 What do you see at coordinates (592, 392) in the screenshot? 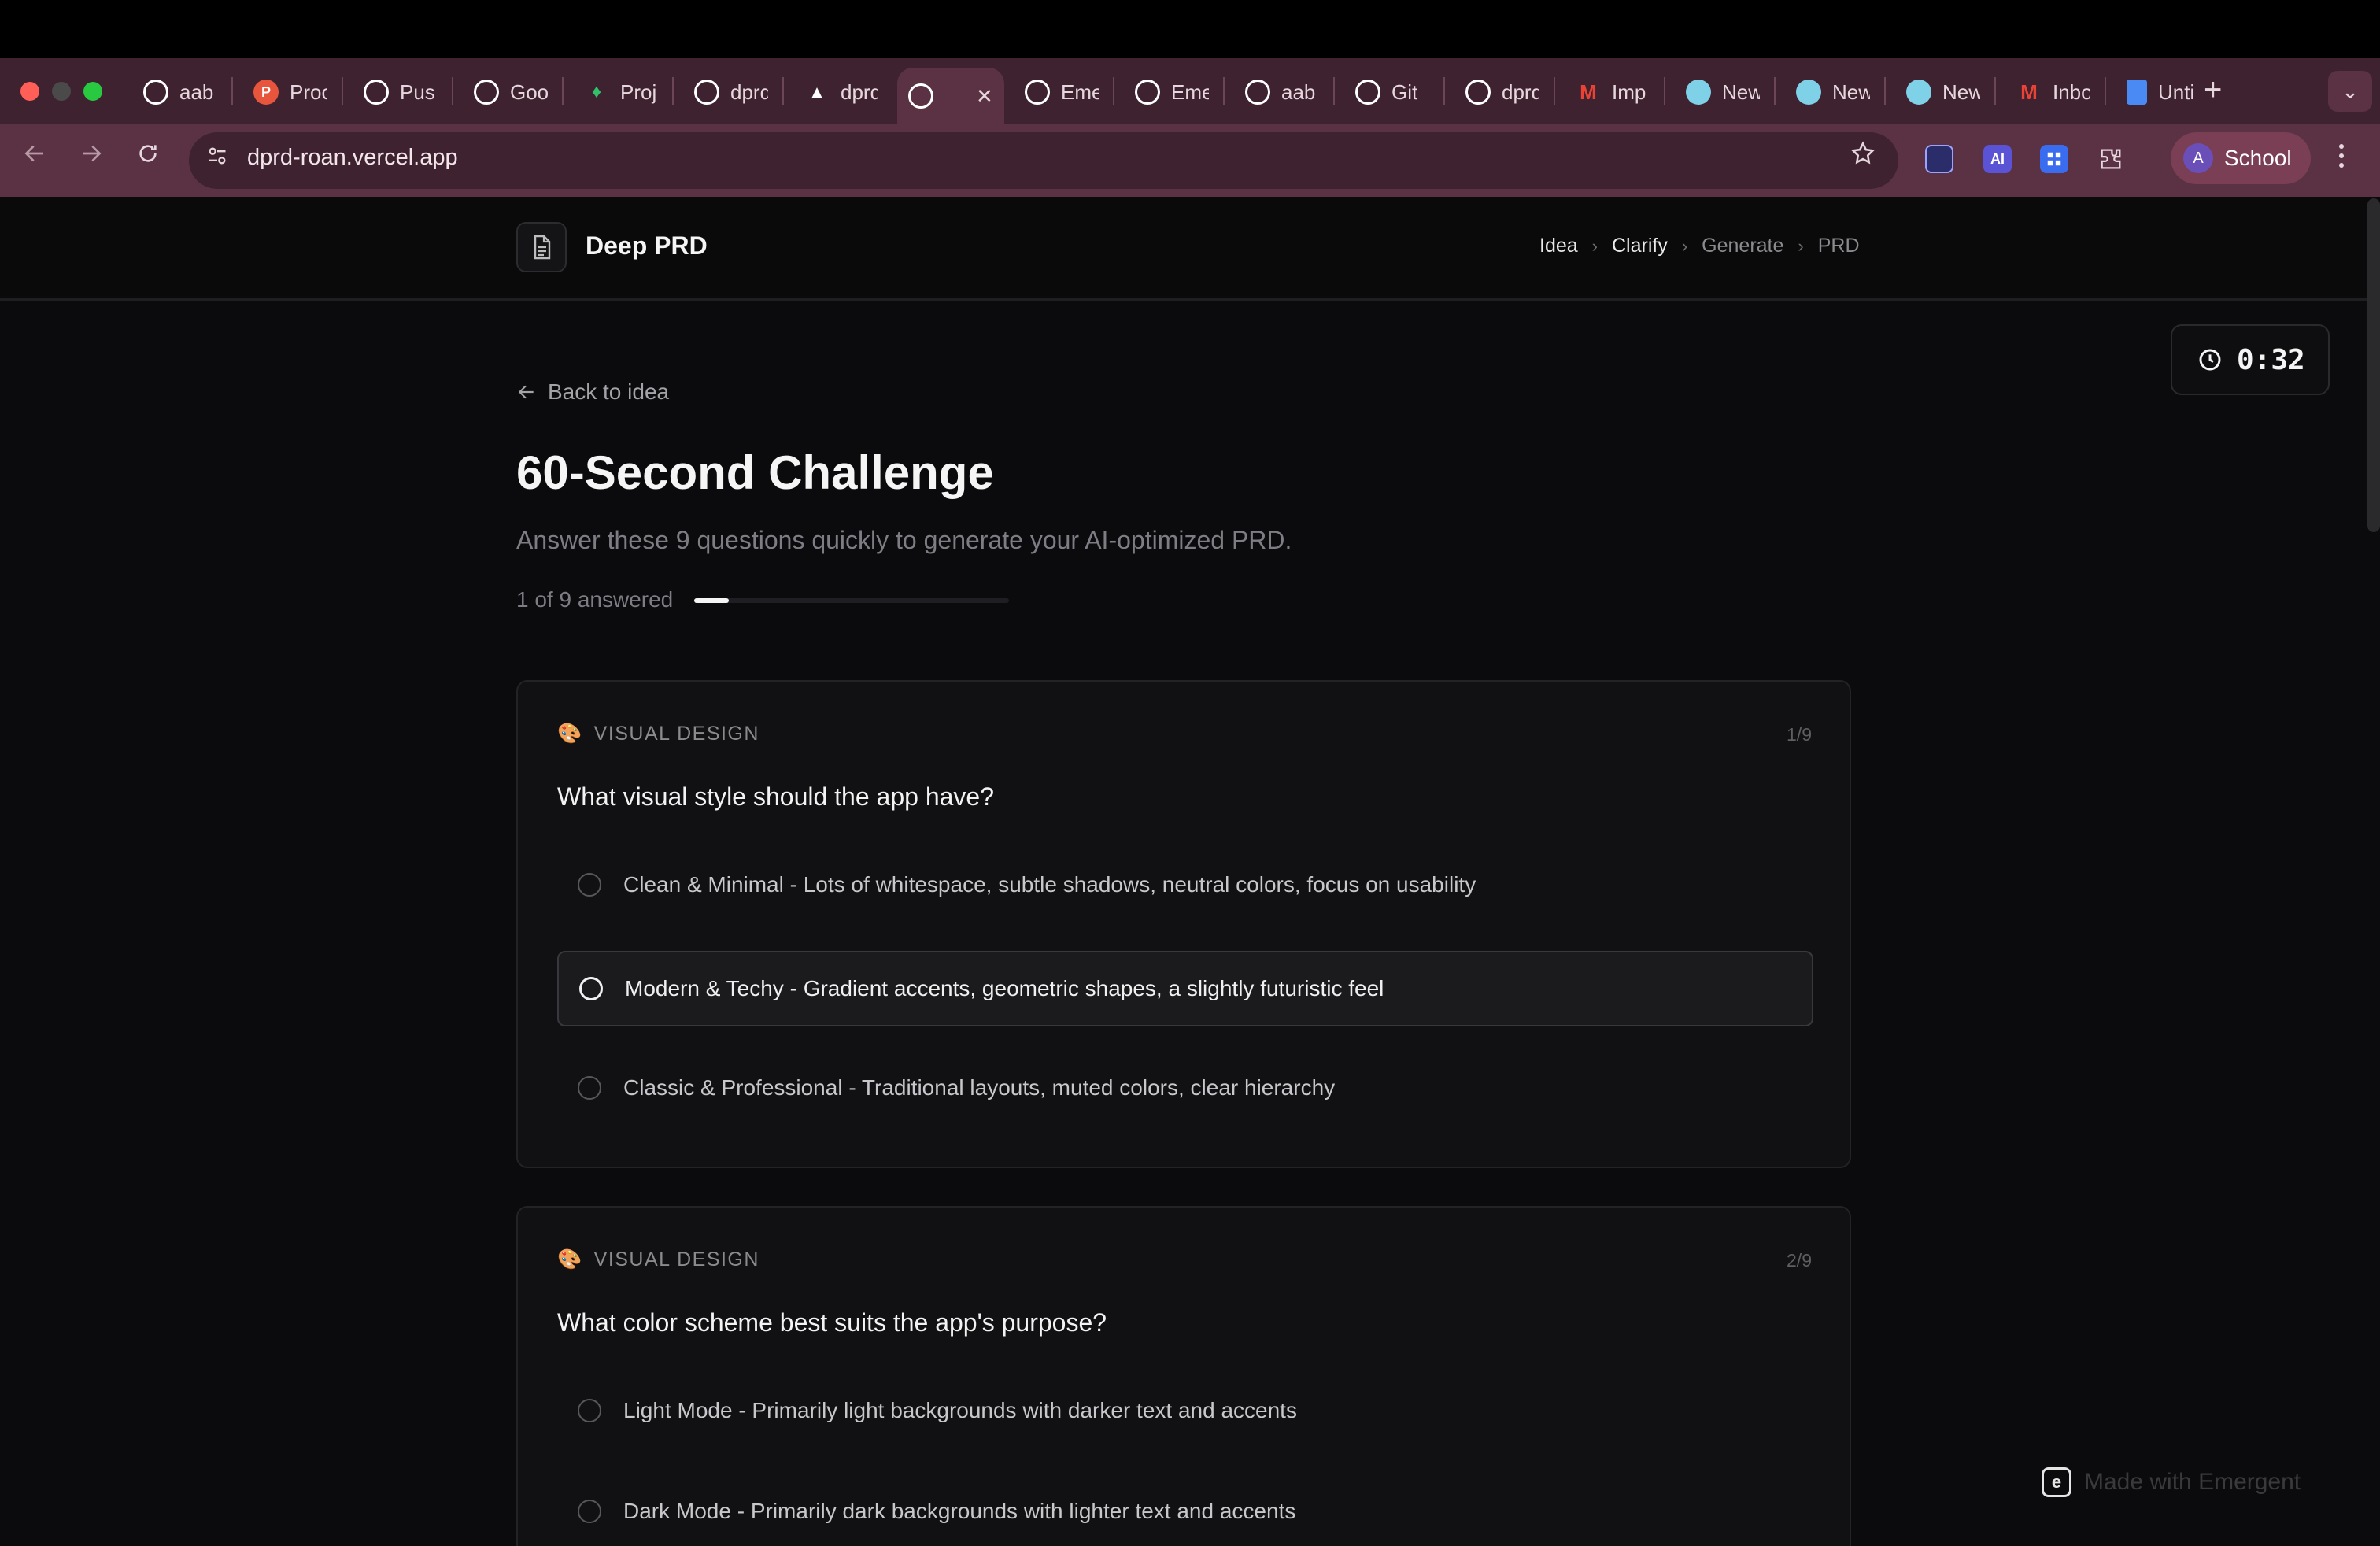
I see `back-to-idea-link: Back to idea` at bounding box center [592, 392].